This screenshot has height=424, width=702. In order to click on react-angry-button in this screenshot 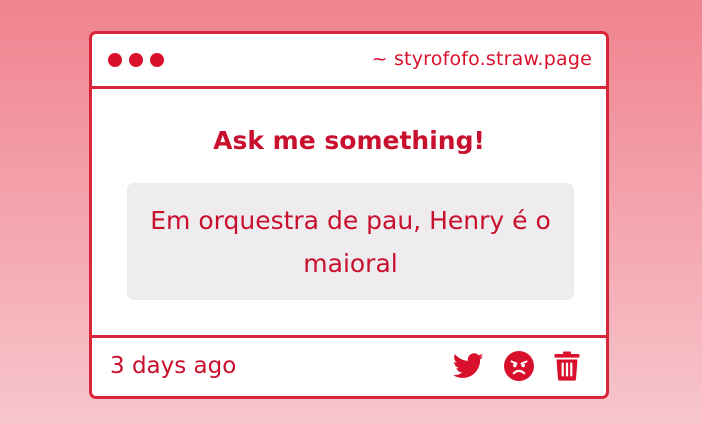, I will do `click(519, 366)`.